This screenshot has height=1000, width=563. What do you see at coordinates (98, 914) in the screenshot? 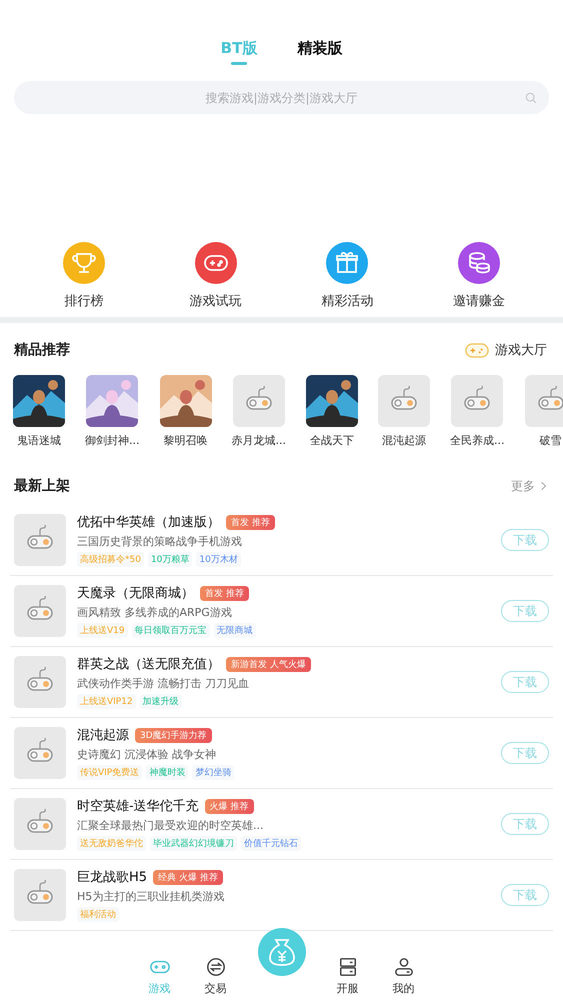
I see `perk-tag: 福利活动` at bounding box center [98, 914].